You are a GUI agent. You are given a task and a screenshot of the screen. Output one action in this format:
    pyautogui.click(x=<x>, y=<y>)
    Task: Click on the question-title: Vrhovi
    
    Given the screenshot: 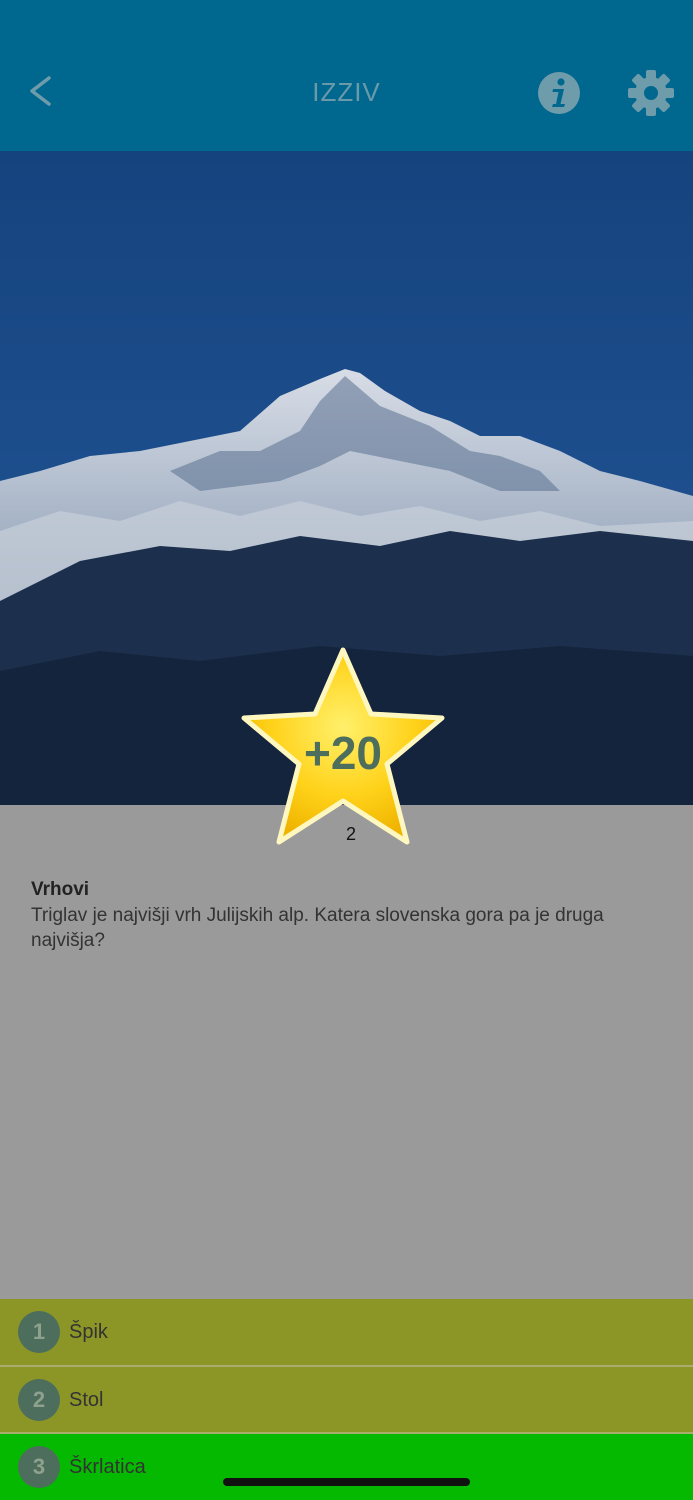 What is the action you would take?
    pyautogui.click(x=60, y=889)
    